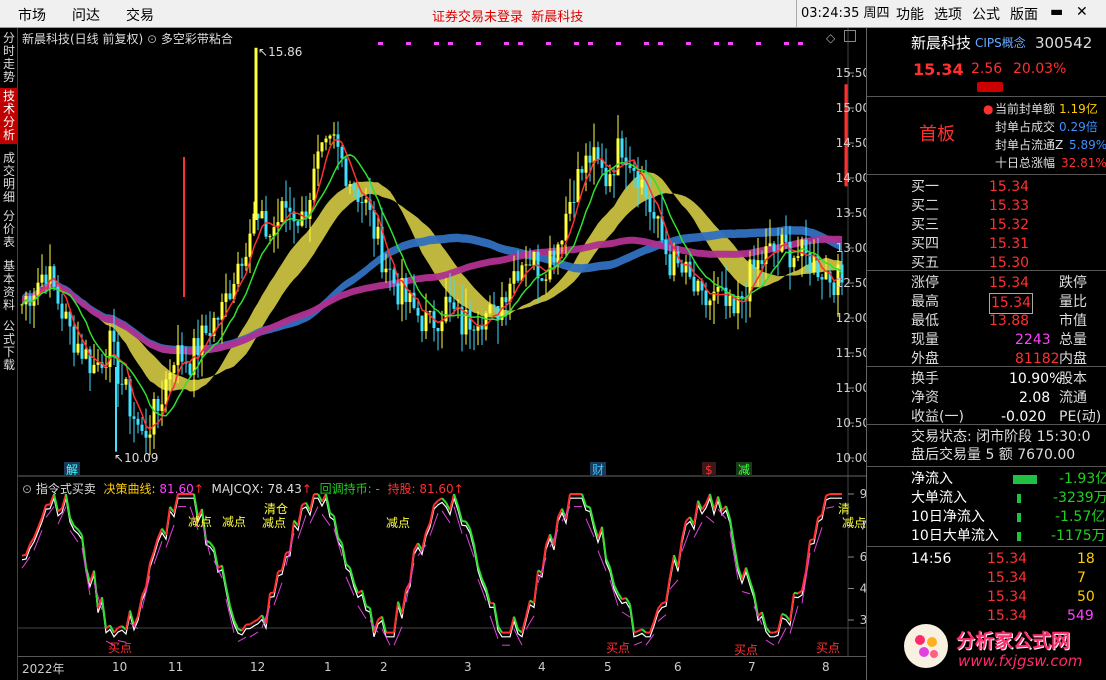  Describe the element at coordinates (851, 423) in the screenshot. I see `price-tick: 10.50` at that location.